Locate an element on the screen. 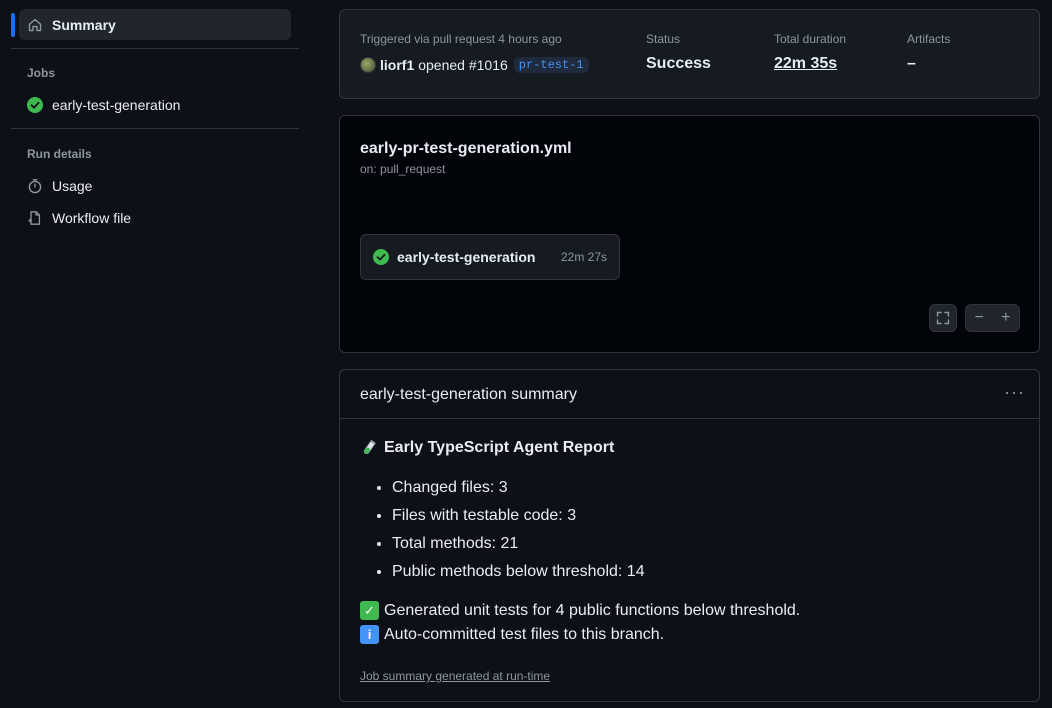 Image resolution: width=1052 pixels, height=708 pixels. trigger-label: Triggered via pull request 4 hours ago is located at coordinates (461, 39).